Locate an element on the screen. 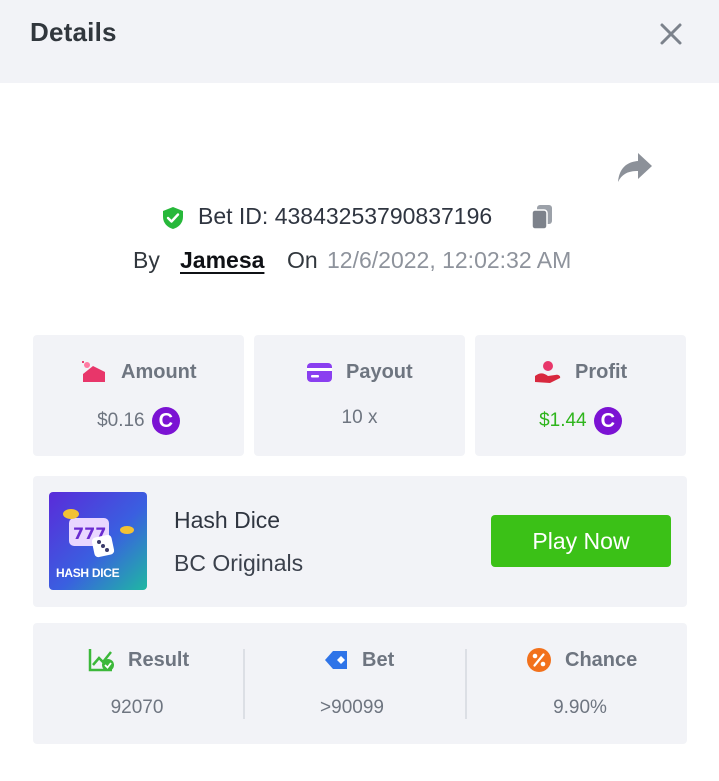 This screenshot has height=781, width=719. column-divider is located at coordinates (466, 684).